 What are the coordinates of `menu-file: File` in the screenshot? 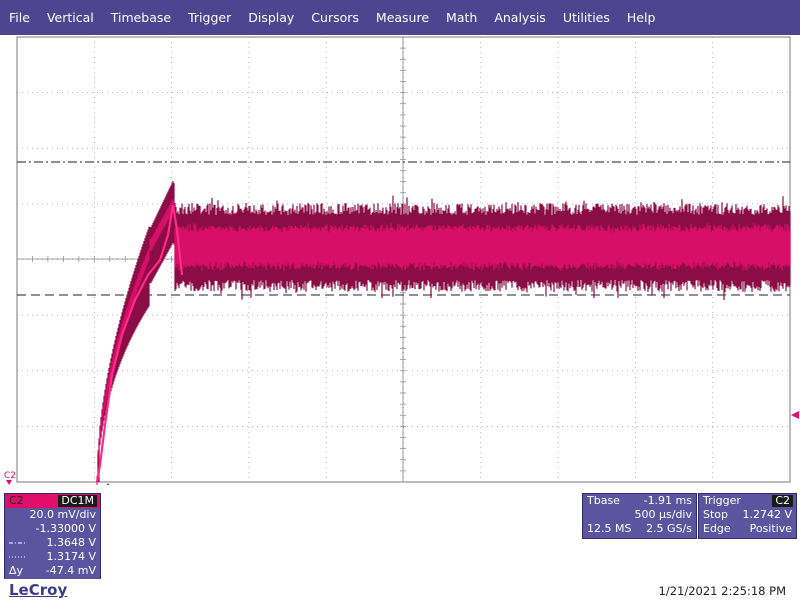 It's located at (19, 17).